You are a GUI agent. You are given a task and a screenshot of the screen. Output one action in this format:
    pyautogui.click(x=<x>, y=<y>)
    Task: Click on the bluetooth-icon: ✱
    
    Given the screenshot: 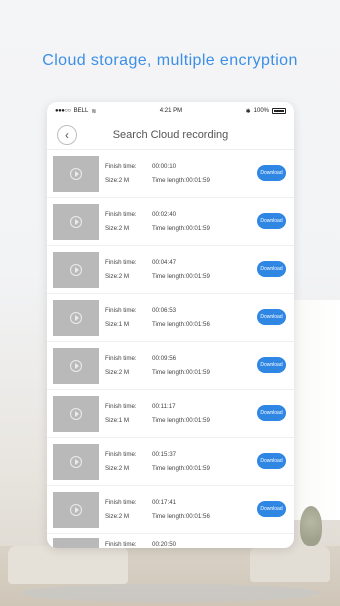 What is the action you would take?
    pyautogui.click(x=248, y=111)
    